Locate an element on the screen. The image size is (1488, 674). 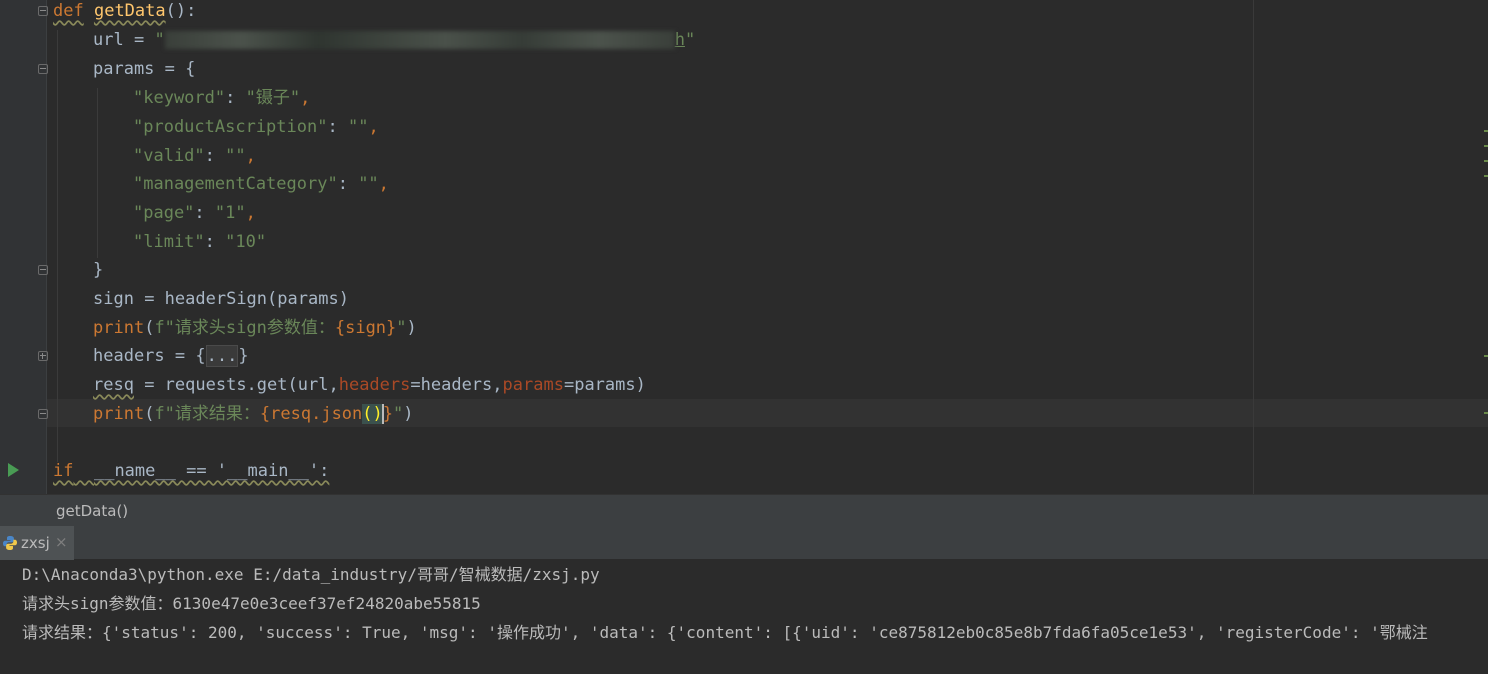
right-margin-guide is located at coordinates (1253, 247).